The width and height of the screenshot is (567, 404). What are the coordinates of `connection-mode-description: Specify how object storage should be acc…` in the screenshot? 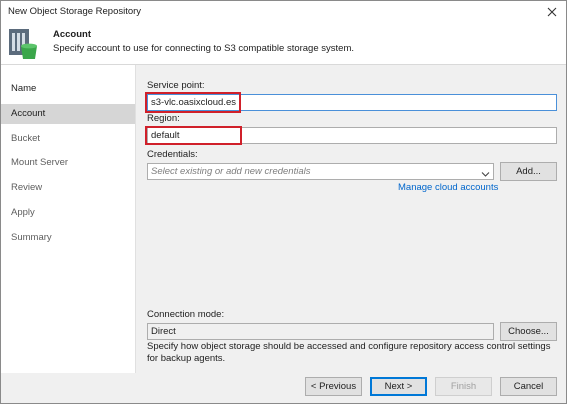 It's located at (349, 352).